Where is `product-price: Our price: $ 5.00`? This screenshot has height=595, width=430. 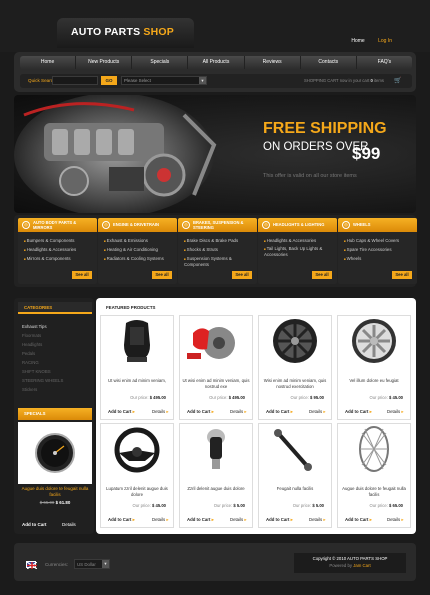 product-price: Our price: $ 5.00 is located at coordinates (229, 505).